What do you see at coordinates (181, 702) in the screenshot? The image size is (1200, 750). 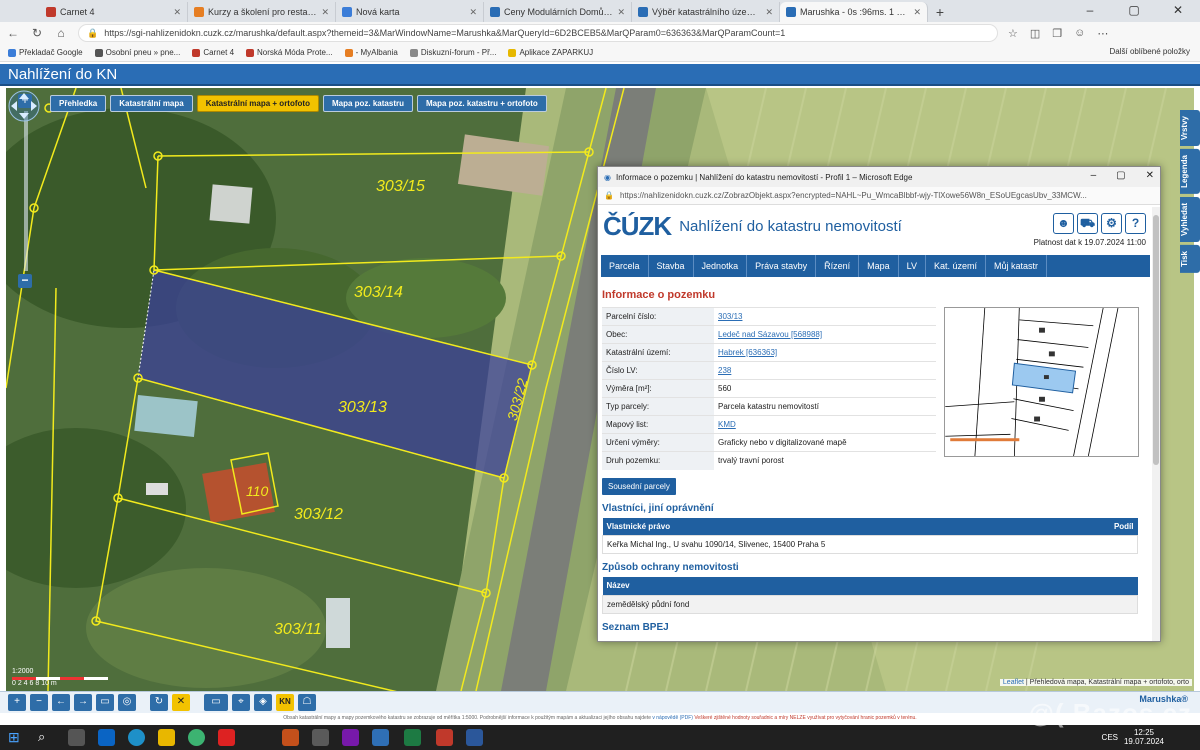 I see `toolbar-clear-button: ✕` at bounding box center [181, 702].